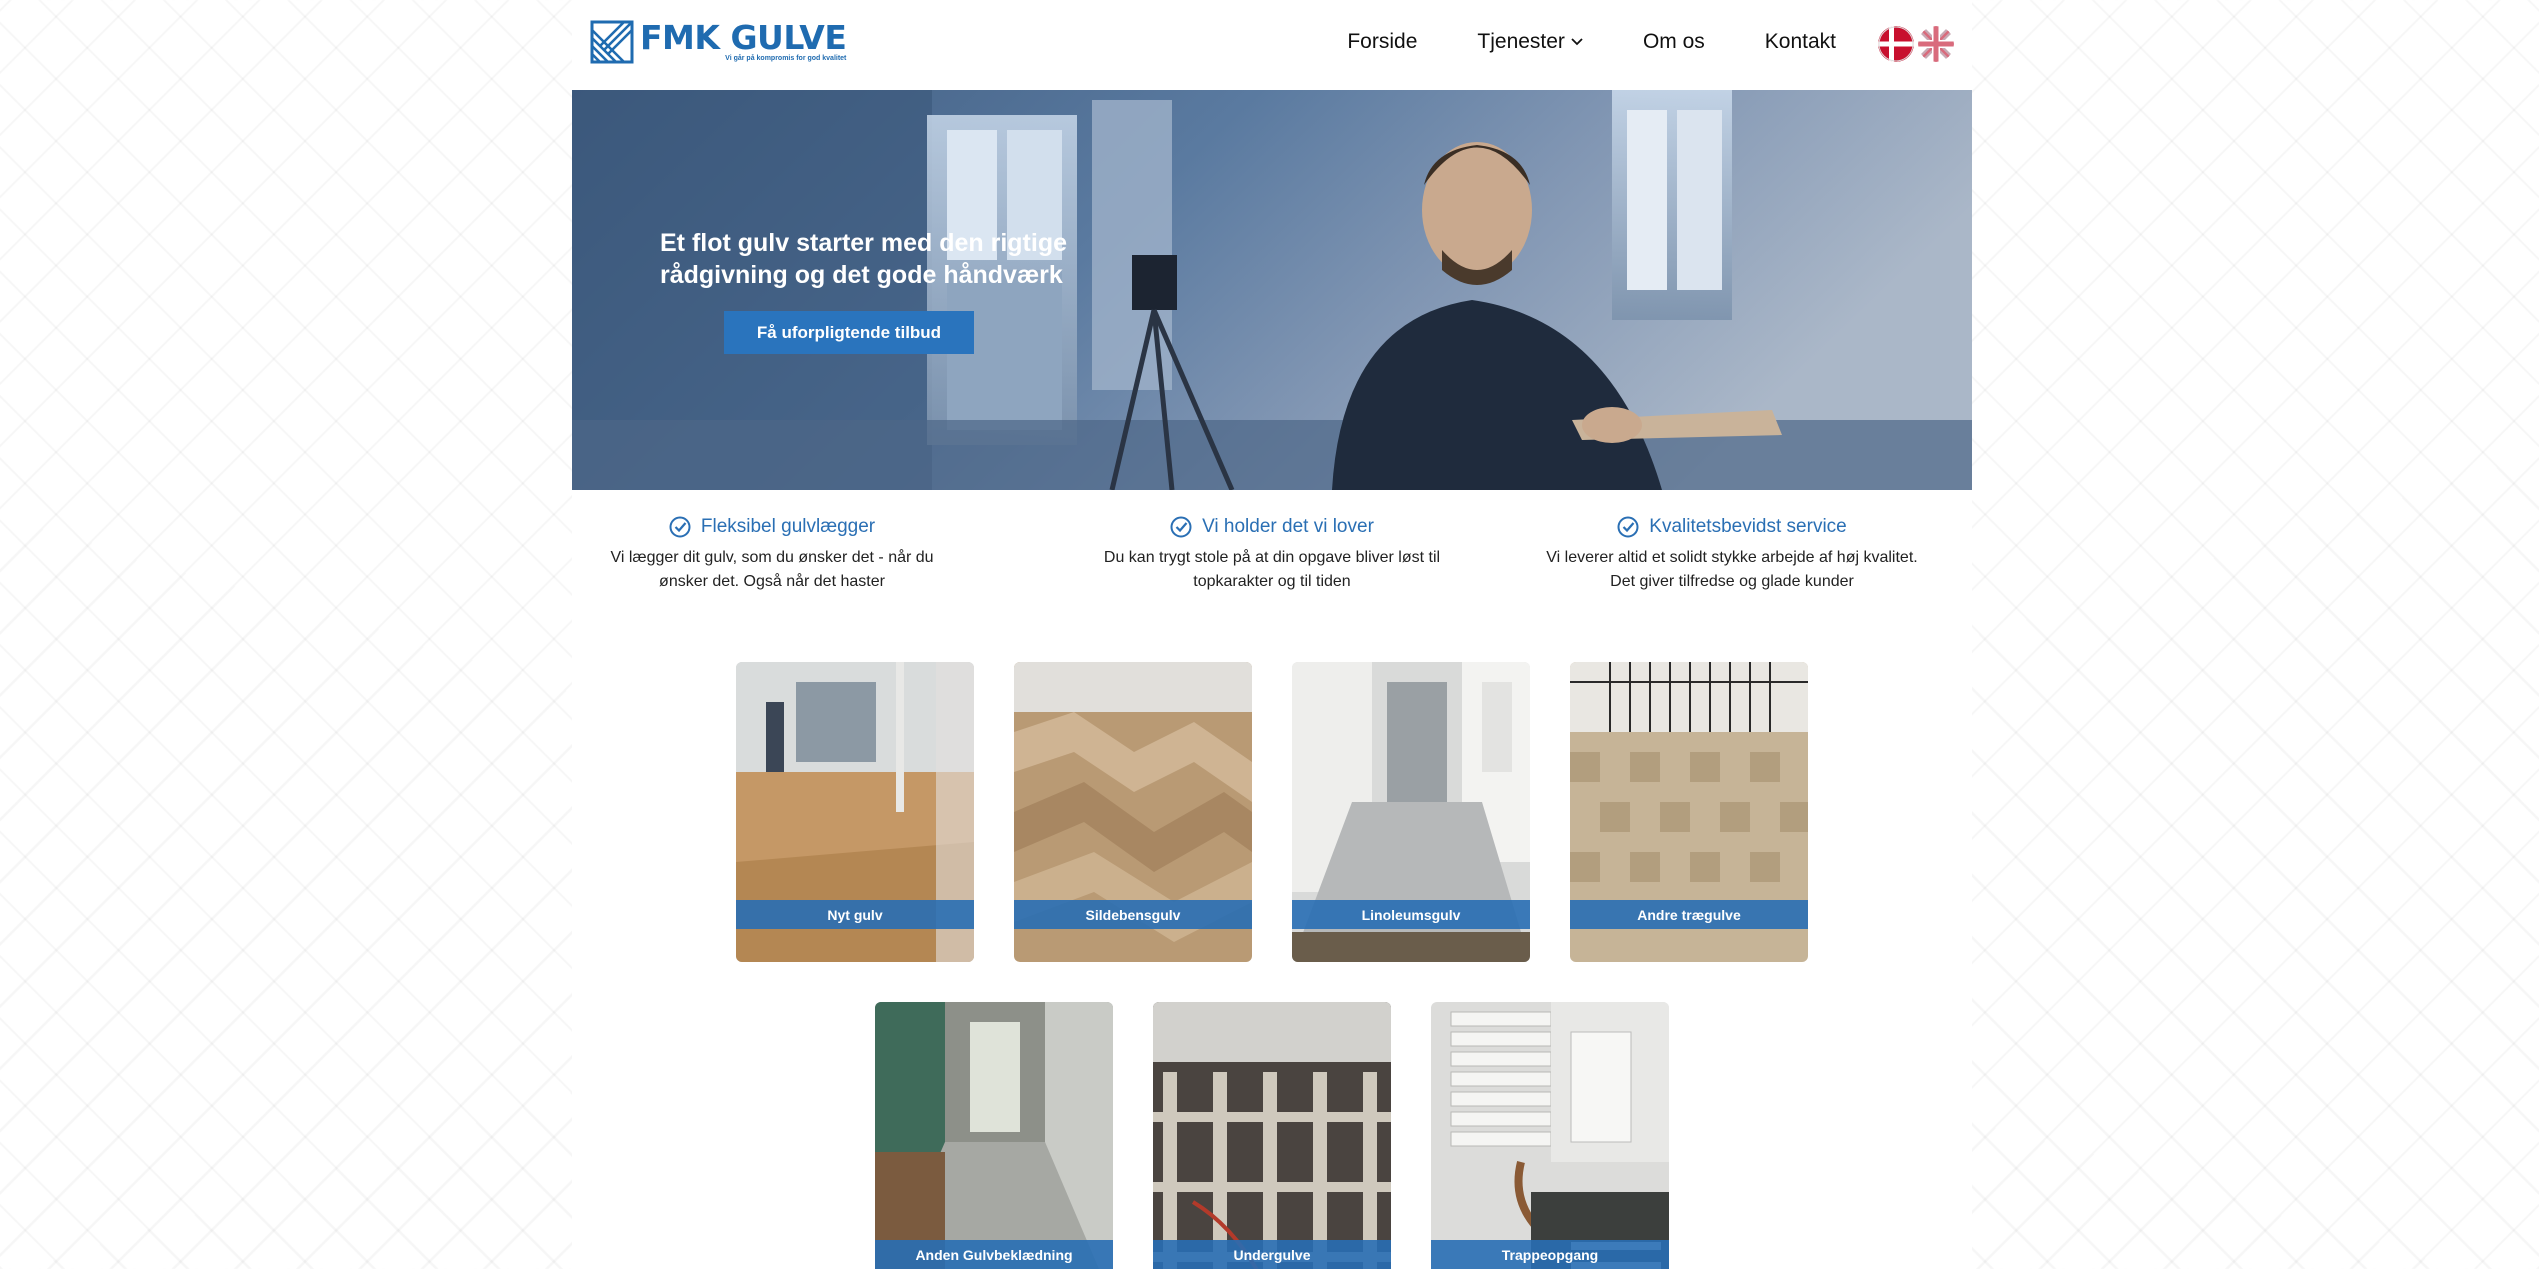 This screenshot has height=1269, width=2539. What do you see at coordinates (1133, 914) in the screenshot?
I see `tile-label: Sildebensgulv` at bounding box center [1133, 914].